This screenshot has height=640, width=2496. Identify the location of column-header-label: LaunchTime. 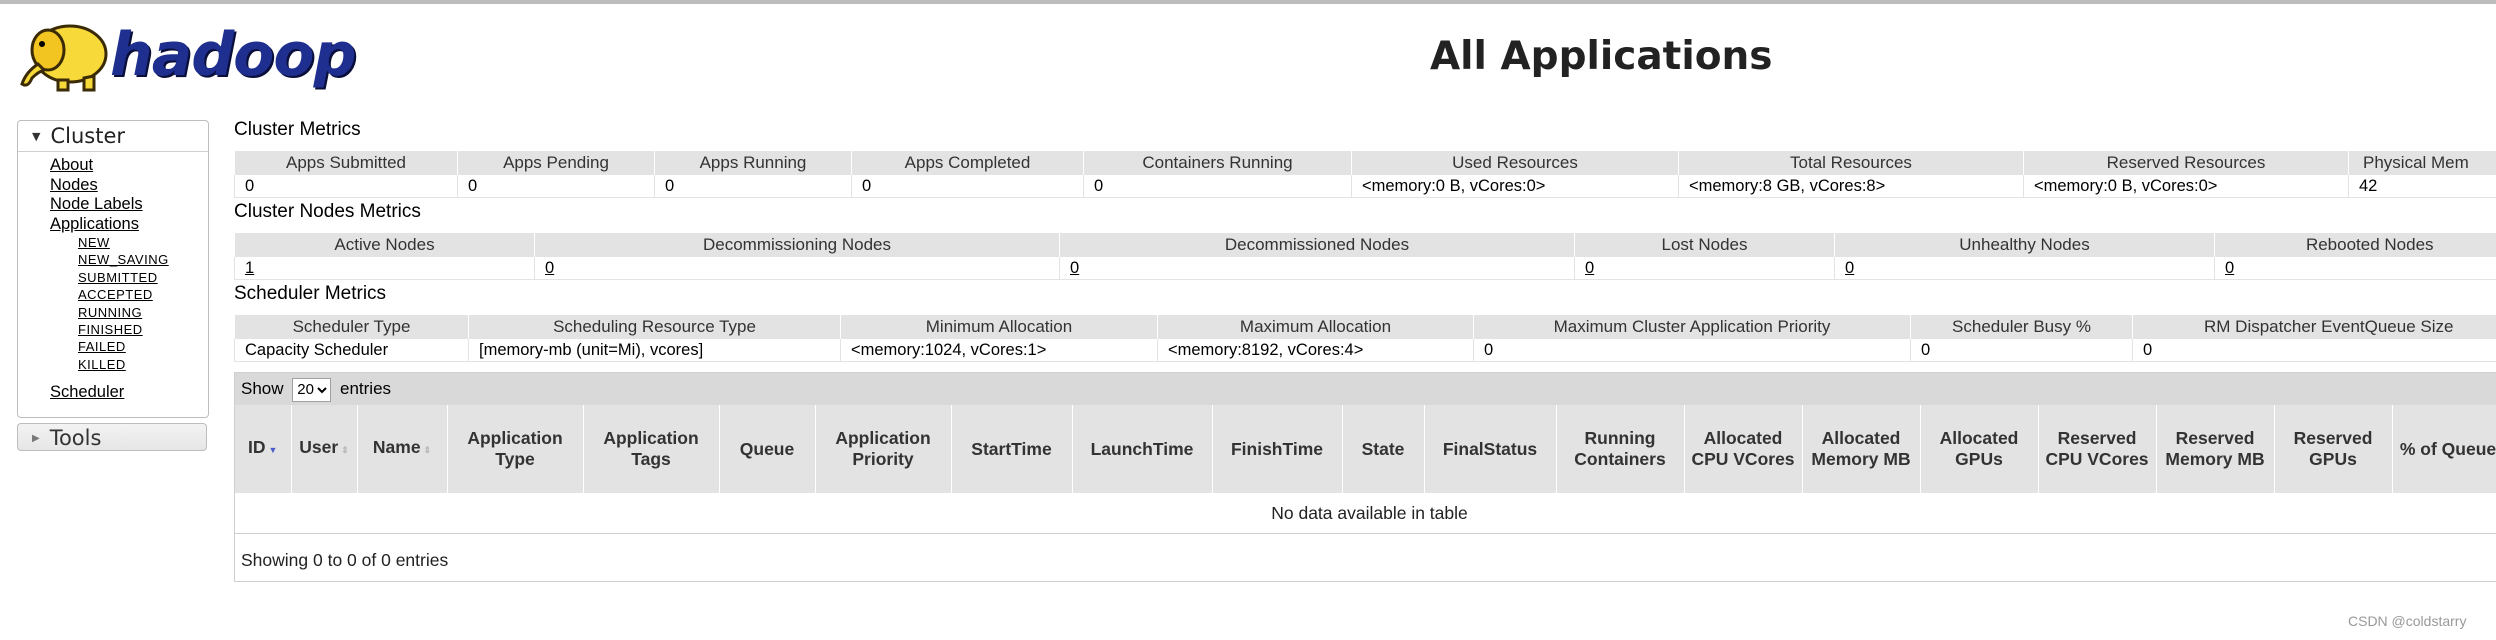
(1142, 448).